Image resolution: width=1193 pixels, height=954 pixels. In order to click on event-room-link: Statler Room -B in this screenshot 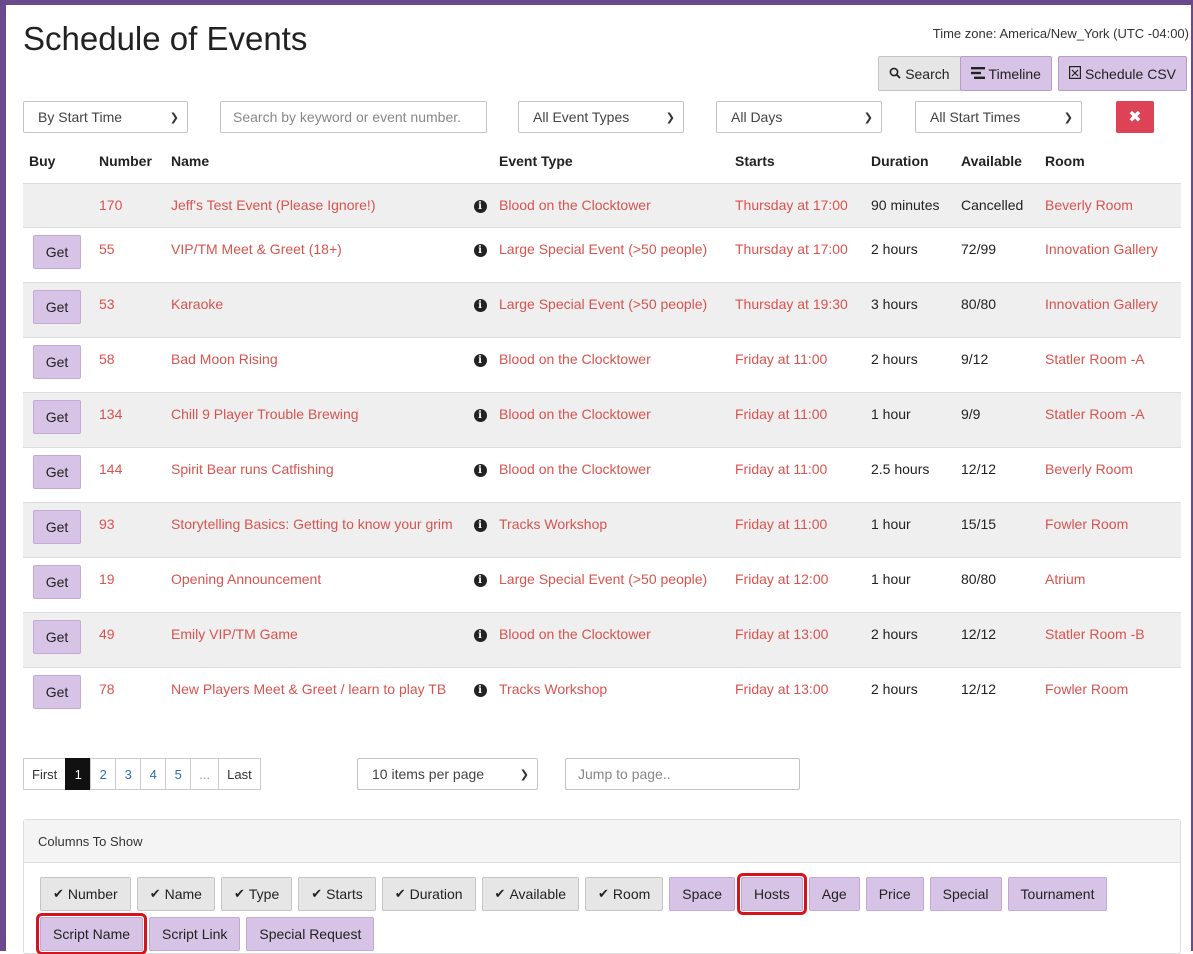, I will do `click(1110, 639)`.